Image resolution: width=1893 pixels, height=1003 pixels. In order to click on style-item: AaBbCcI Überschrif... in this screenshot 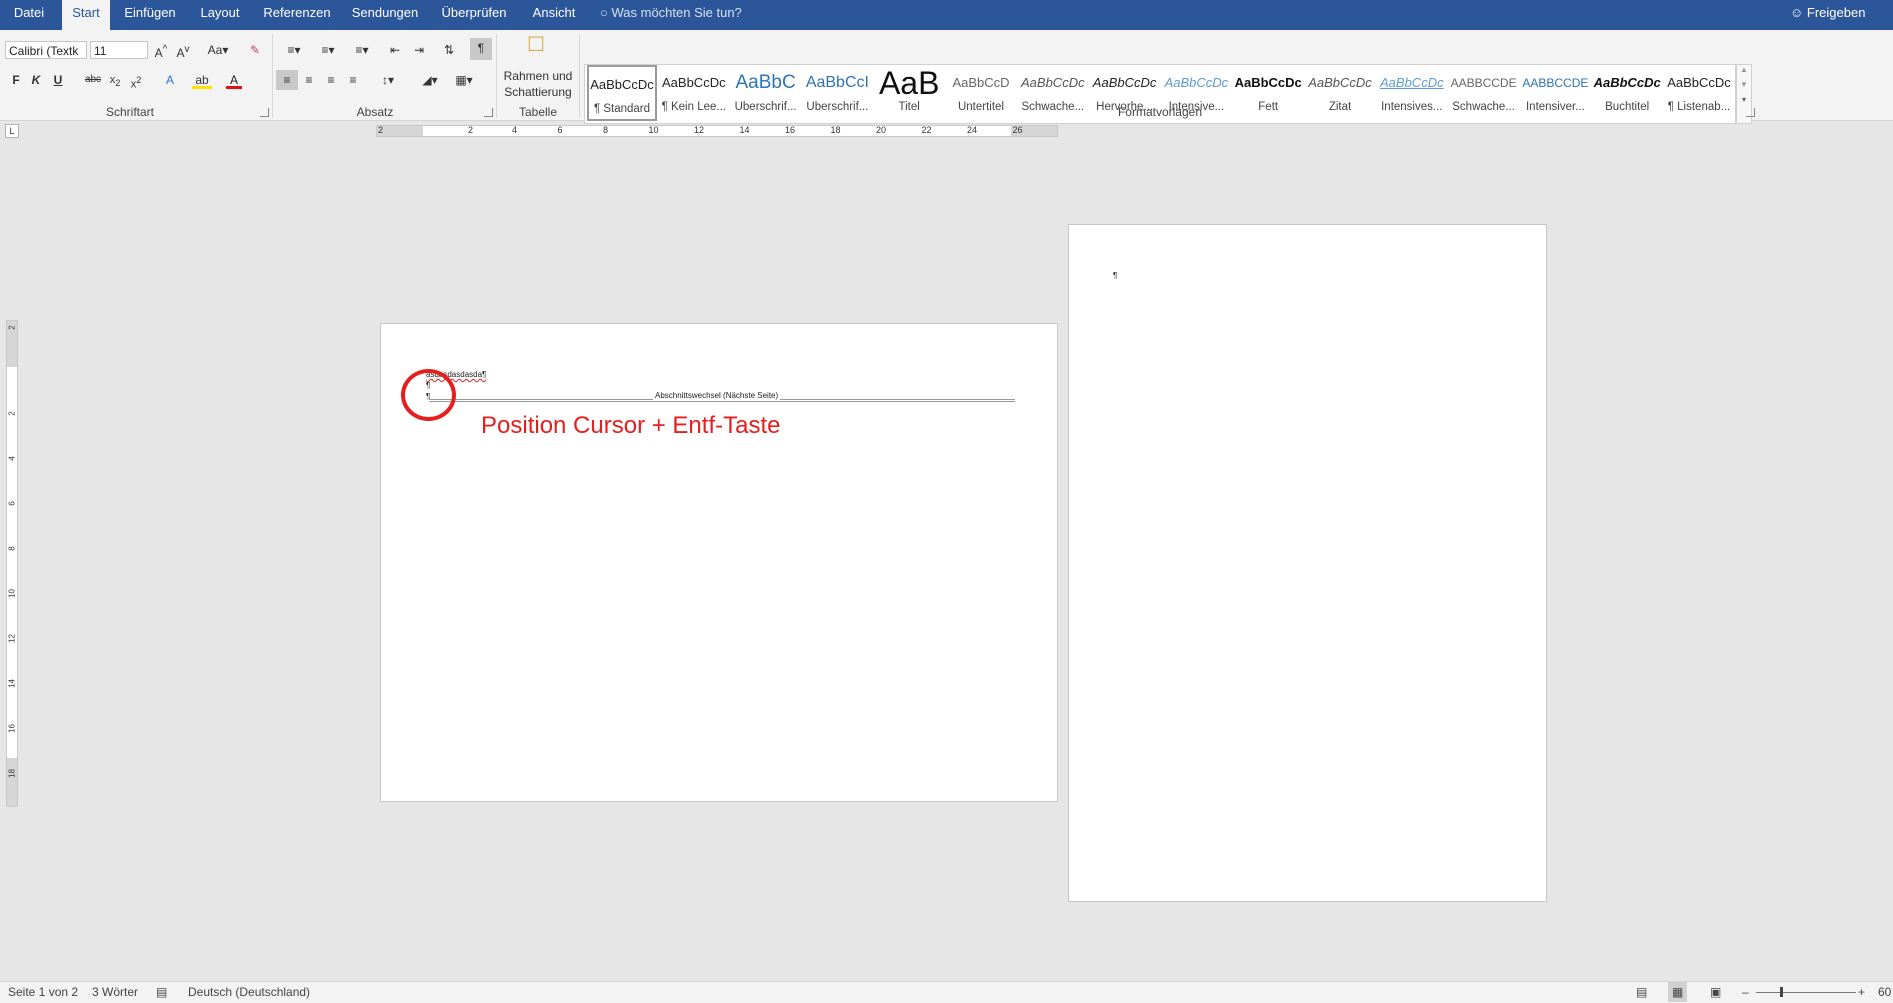, I will do `click(837, 93)`.